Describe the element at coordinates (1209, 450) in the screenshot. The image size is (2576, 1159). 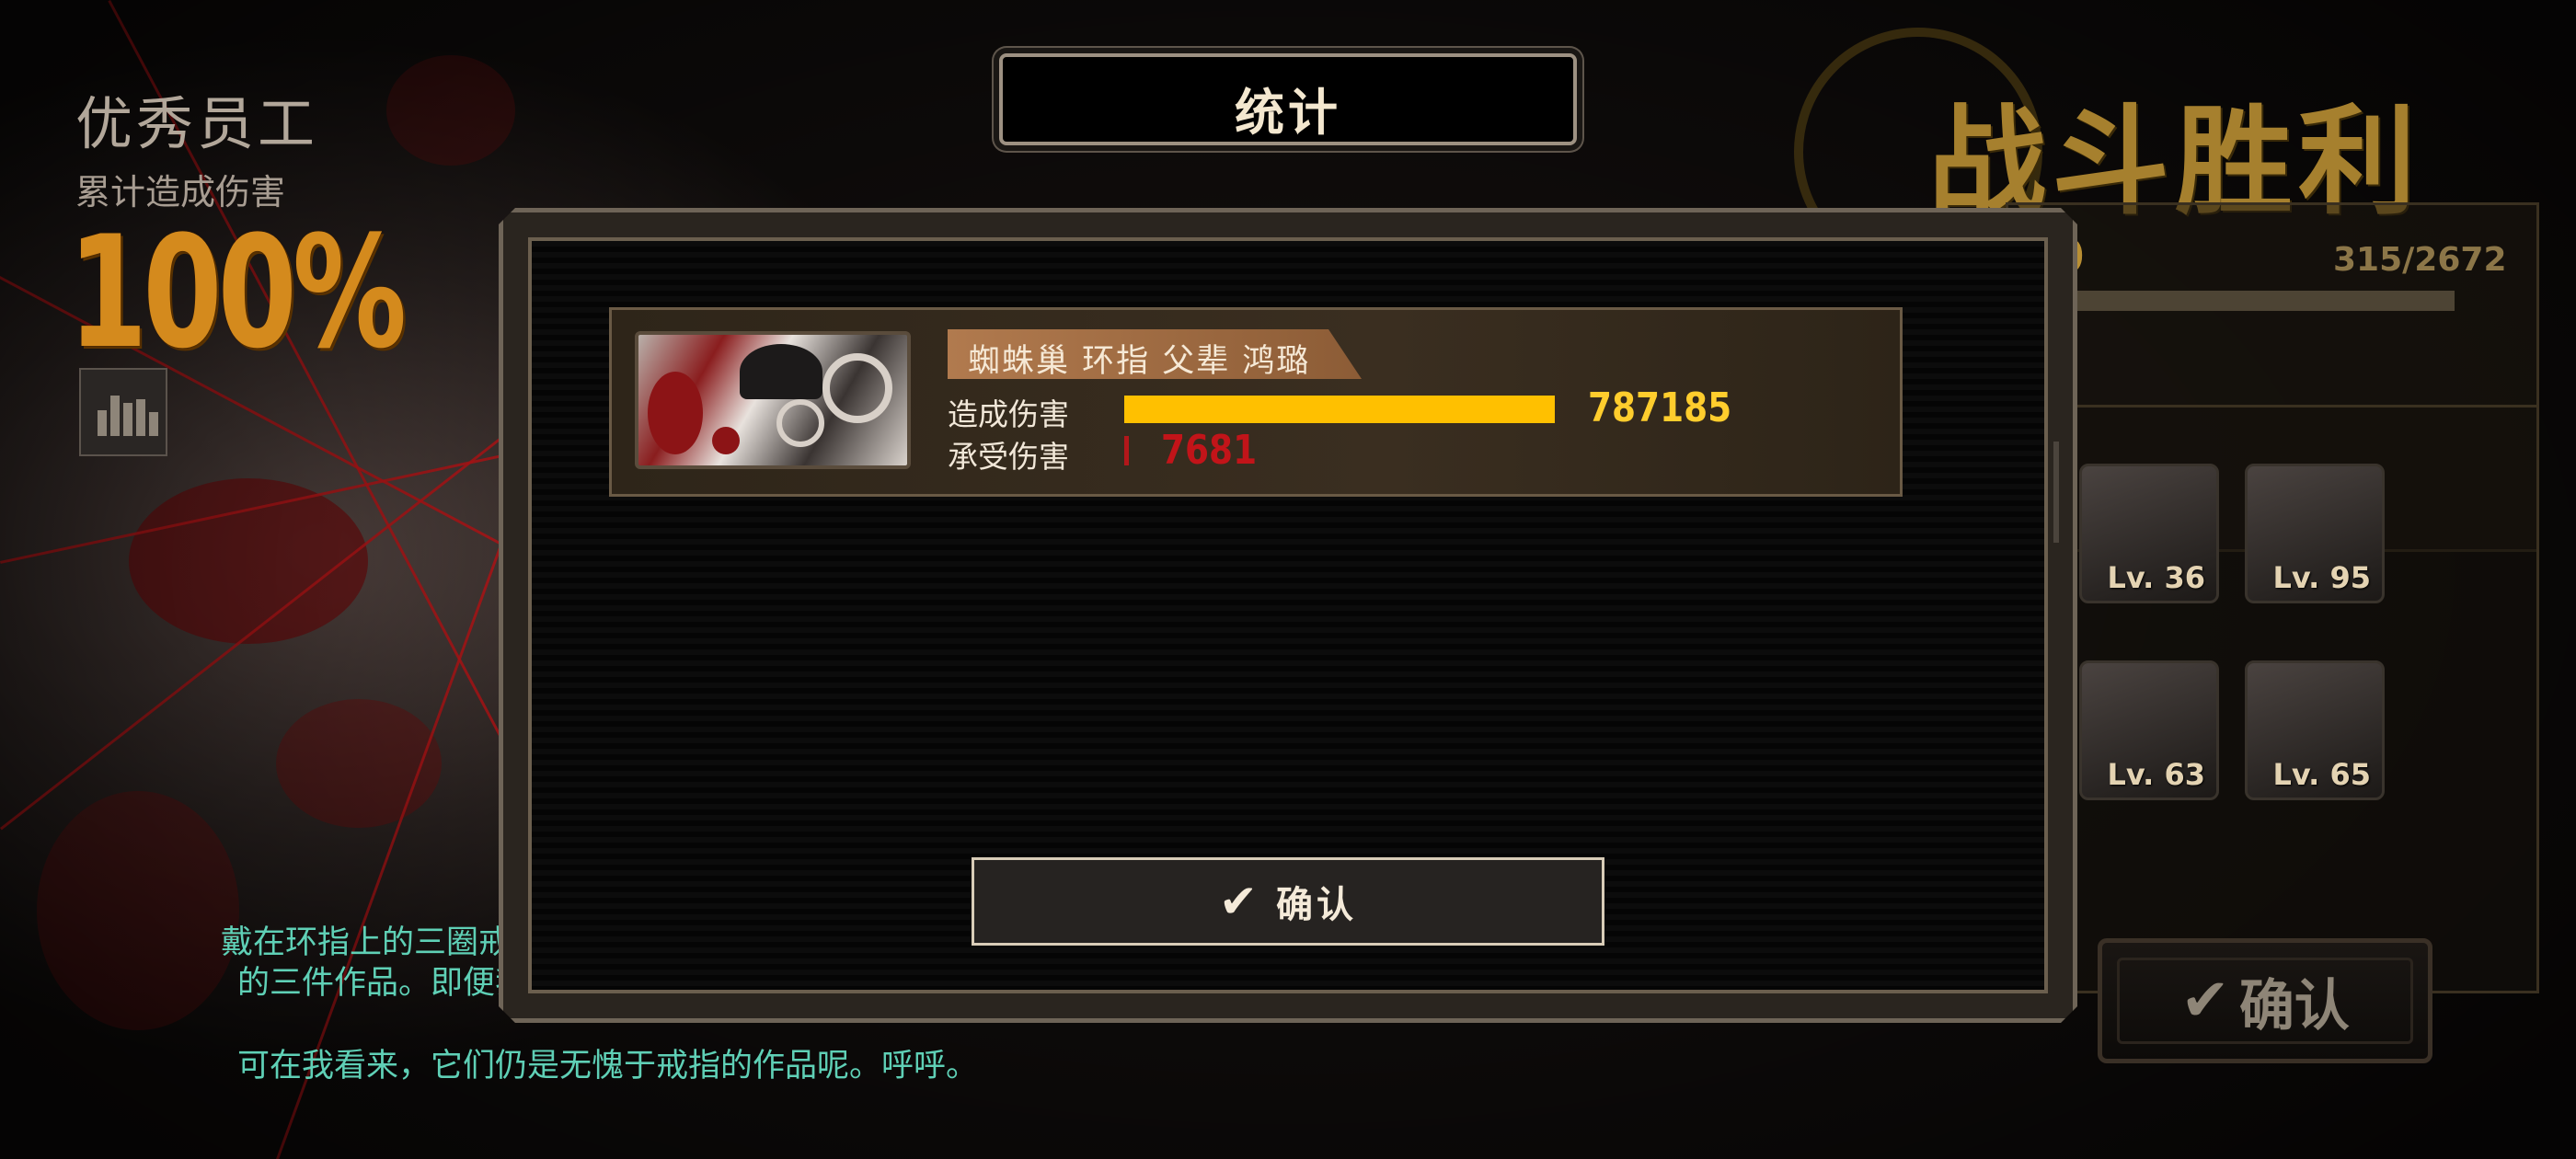
I see `damage-taken-value: 7681` at that location.